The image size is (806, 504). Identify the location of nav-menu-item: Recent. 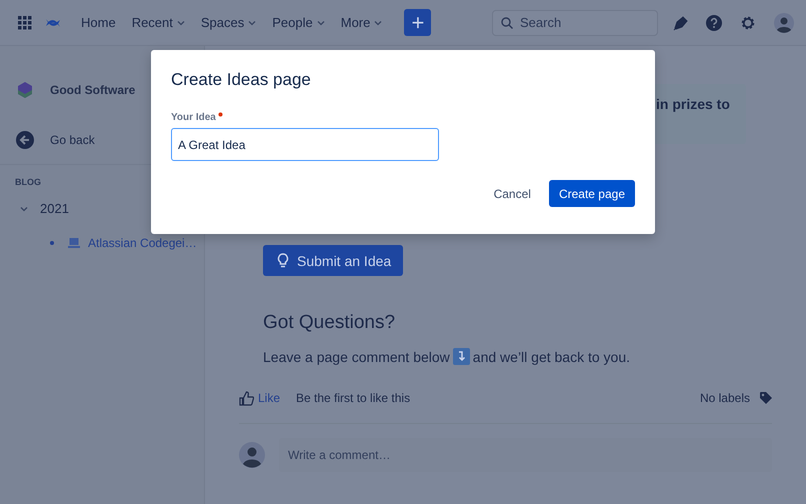
(158, 22).